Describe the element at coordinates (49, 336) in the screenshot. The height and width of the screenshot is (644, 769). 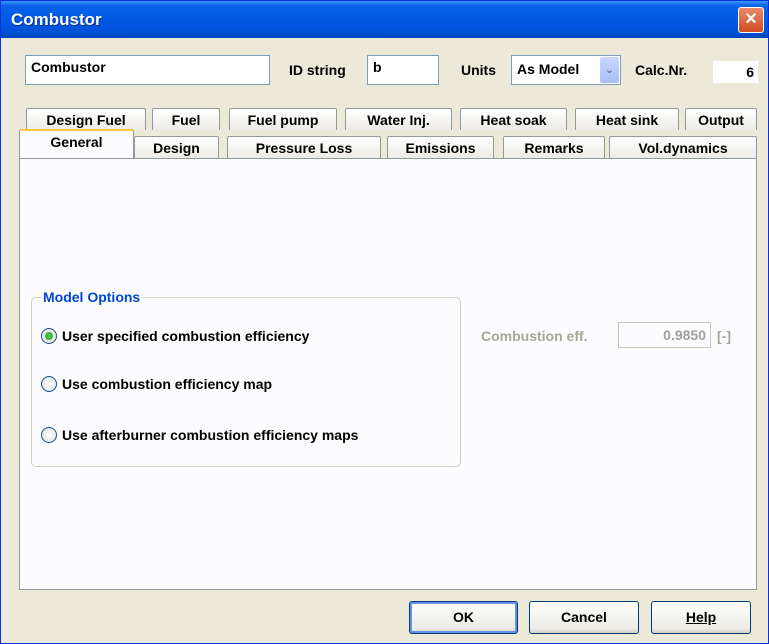
I see `radio-user-specified-efficiency` at that location.